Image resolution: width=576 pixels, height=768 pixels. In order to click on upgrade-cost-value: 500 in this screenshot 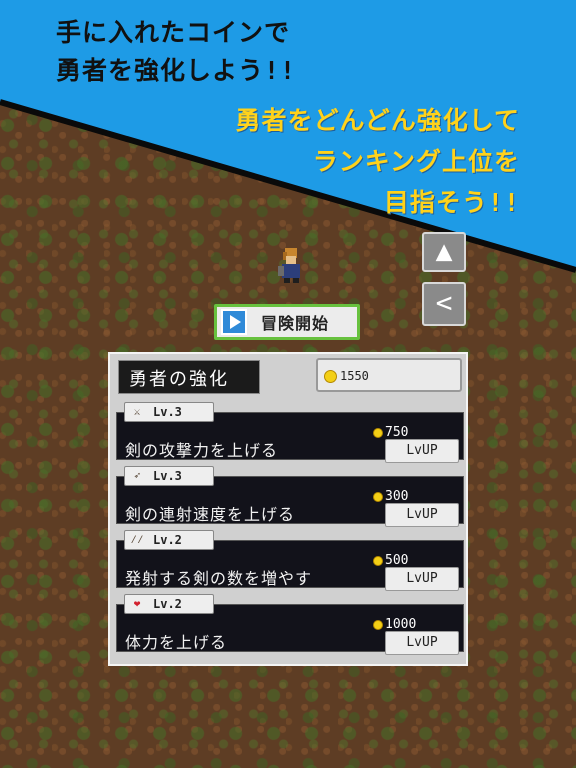, I will do `click(397, 560)`.